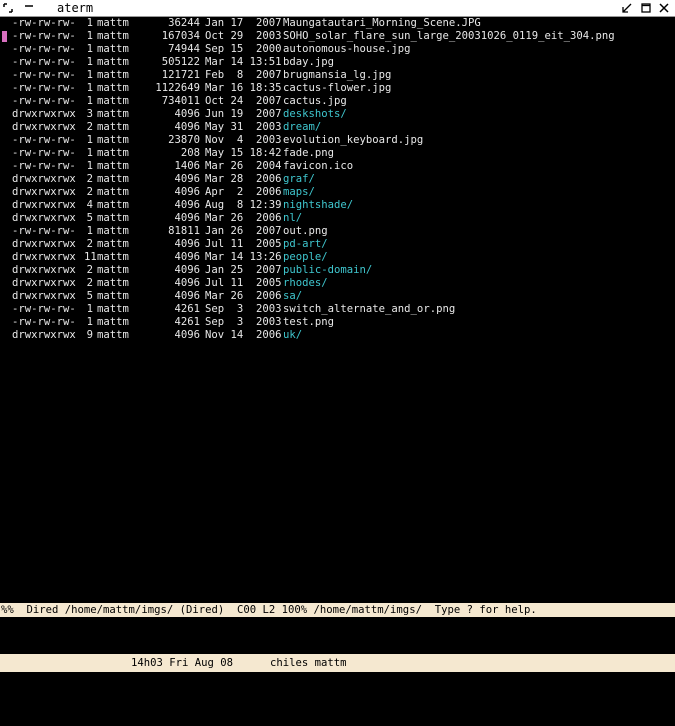 The image size is (675, 726). Describe the element at coordinates (292, 296) in the screenshot. I see `directory-name-link: sa/` at that location.